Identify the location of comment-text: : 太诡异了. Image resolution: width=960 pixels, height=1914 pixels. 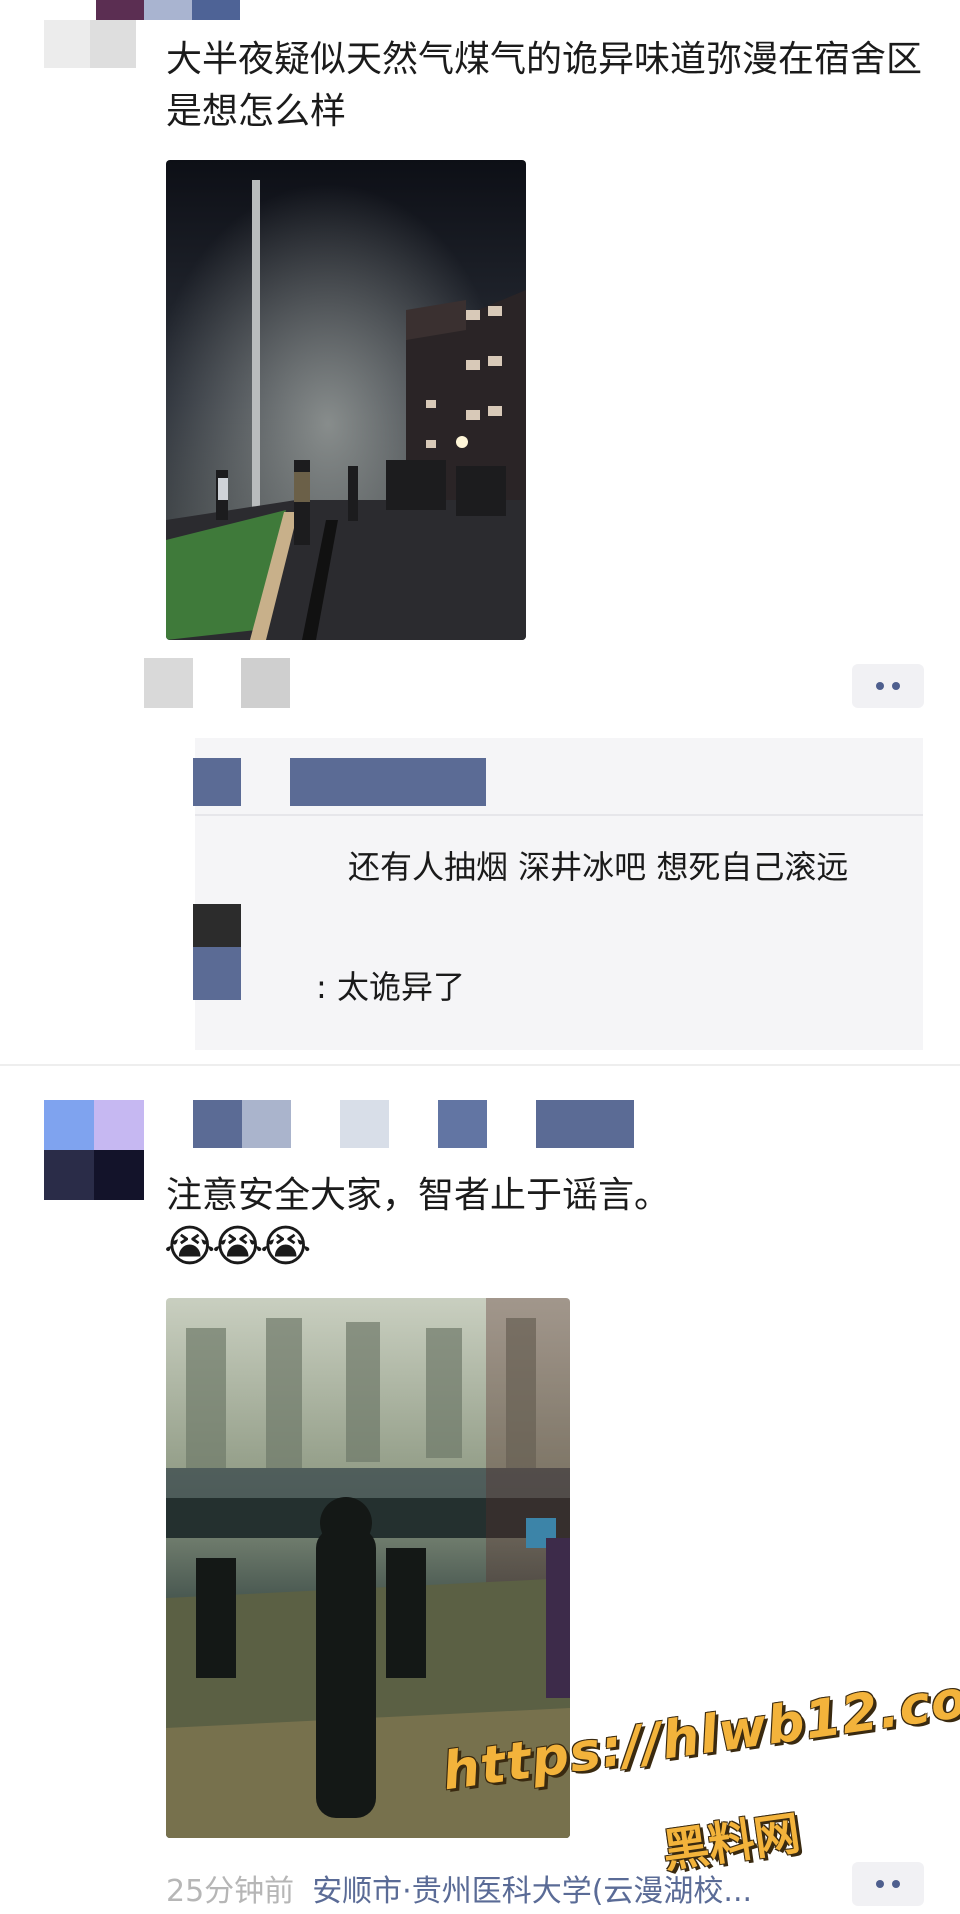
(390, 987).